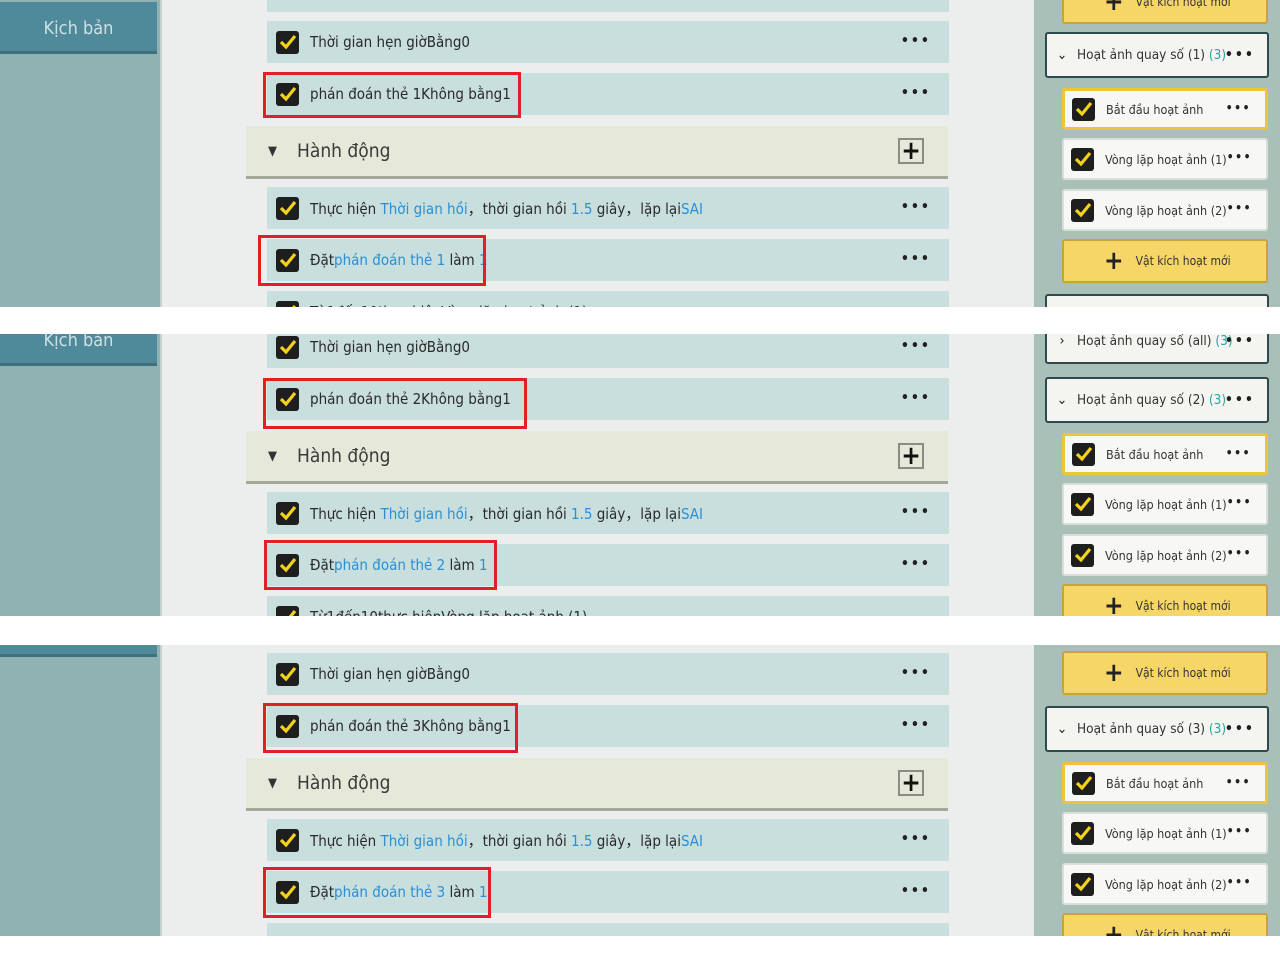  What do you see at coordinates (1152, 400) in the screenshot?
I see `group-label: Hoạt ảnh quay số (2) (3)` at bounding box center [1152, 400].